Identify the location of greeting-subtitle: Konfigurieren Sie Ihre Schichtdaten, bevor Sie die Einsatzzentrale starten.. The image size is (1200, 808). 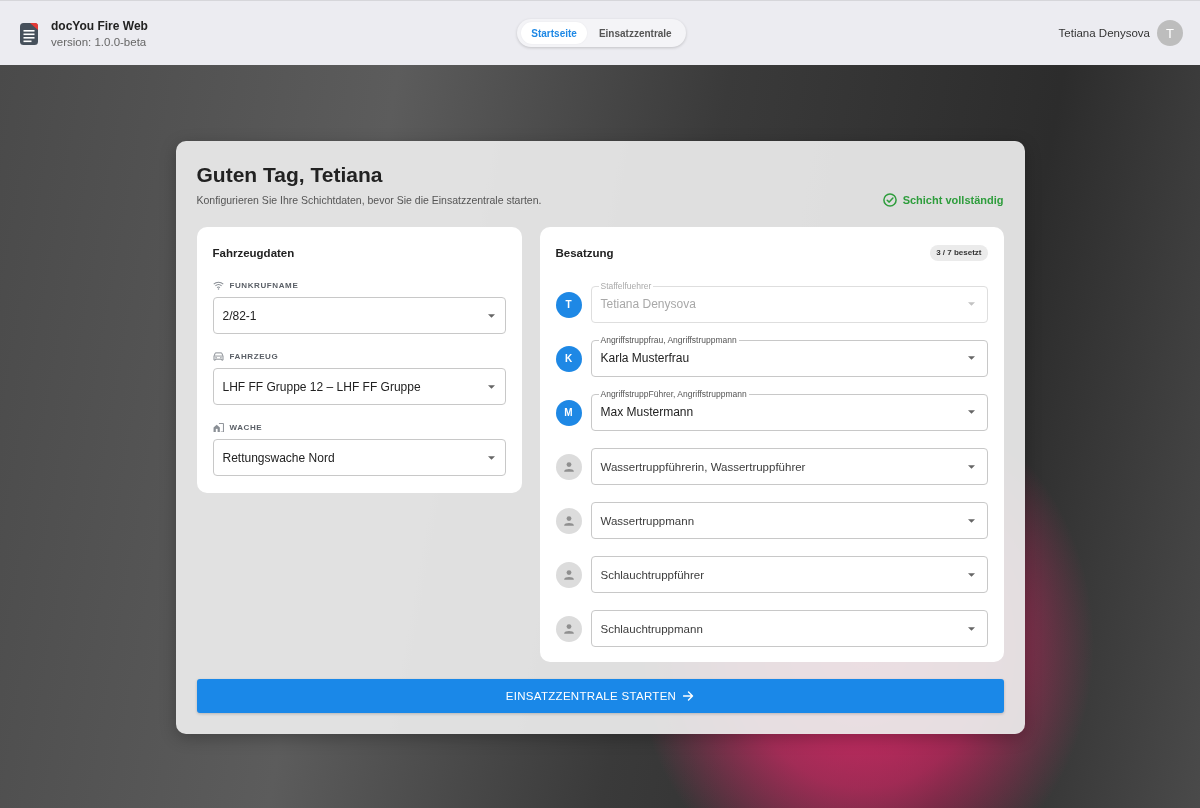
(369, 200).